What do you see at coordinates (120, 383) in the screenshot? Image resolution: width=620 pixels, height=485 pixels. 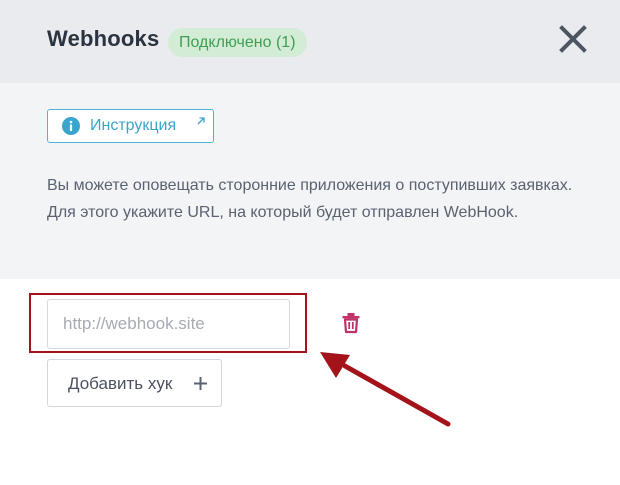 I see `add-webhook-label: Добавить хук` at bounding box center [120, 383].